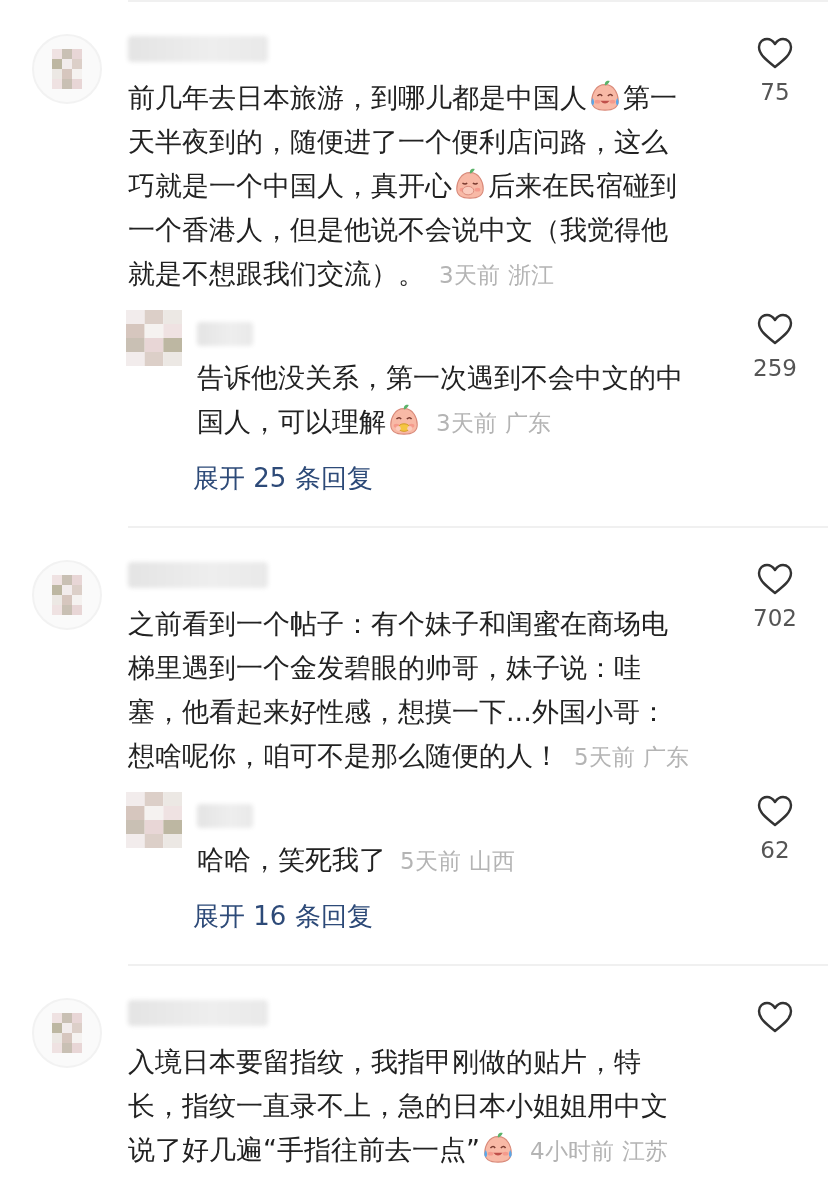 This screenshot has width=828, height=1198. What do you see at coordinates (404, 420) in the screenshot?
I see `hugging-emoji-icon` at bounding box center [404, 420].